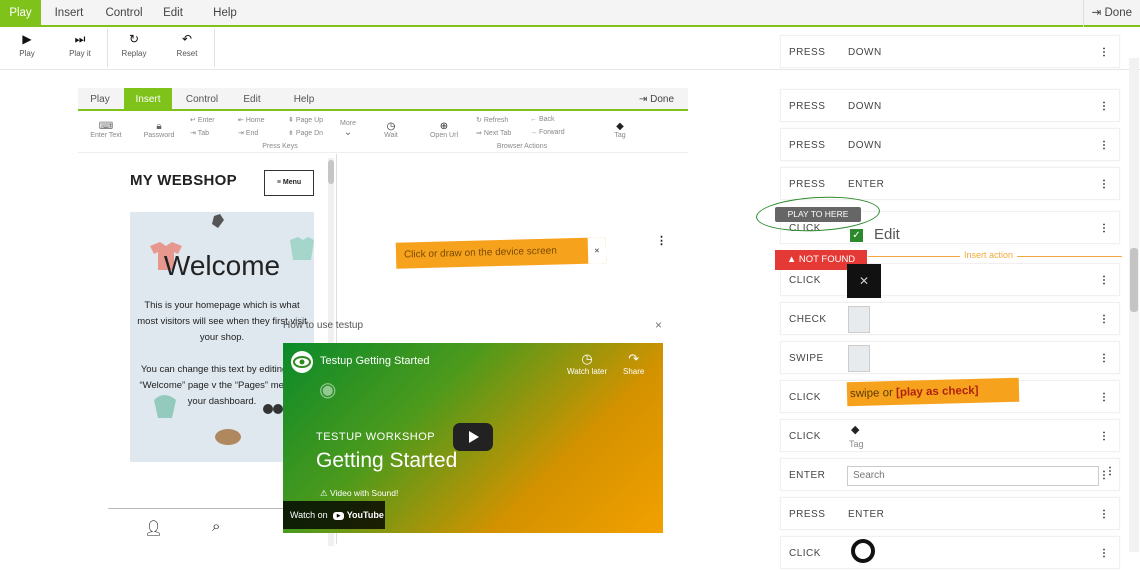 The image size is (1140, 570). What do you see at coordinates (258, 133) in the screenshot?
I see `key-end: ⇥ End` at bounding box center [258, 133].